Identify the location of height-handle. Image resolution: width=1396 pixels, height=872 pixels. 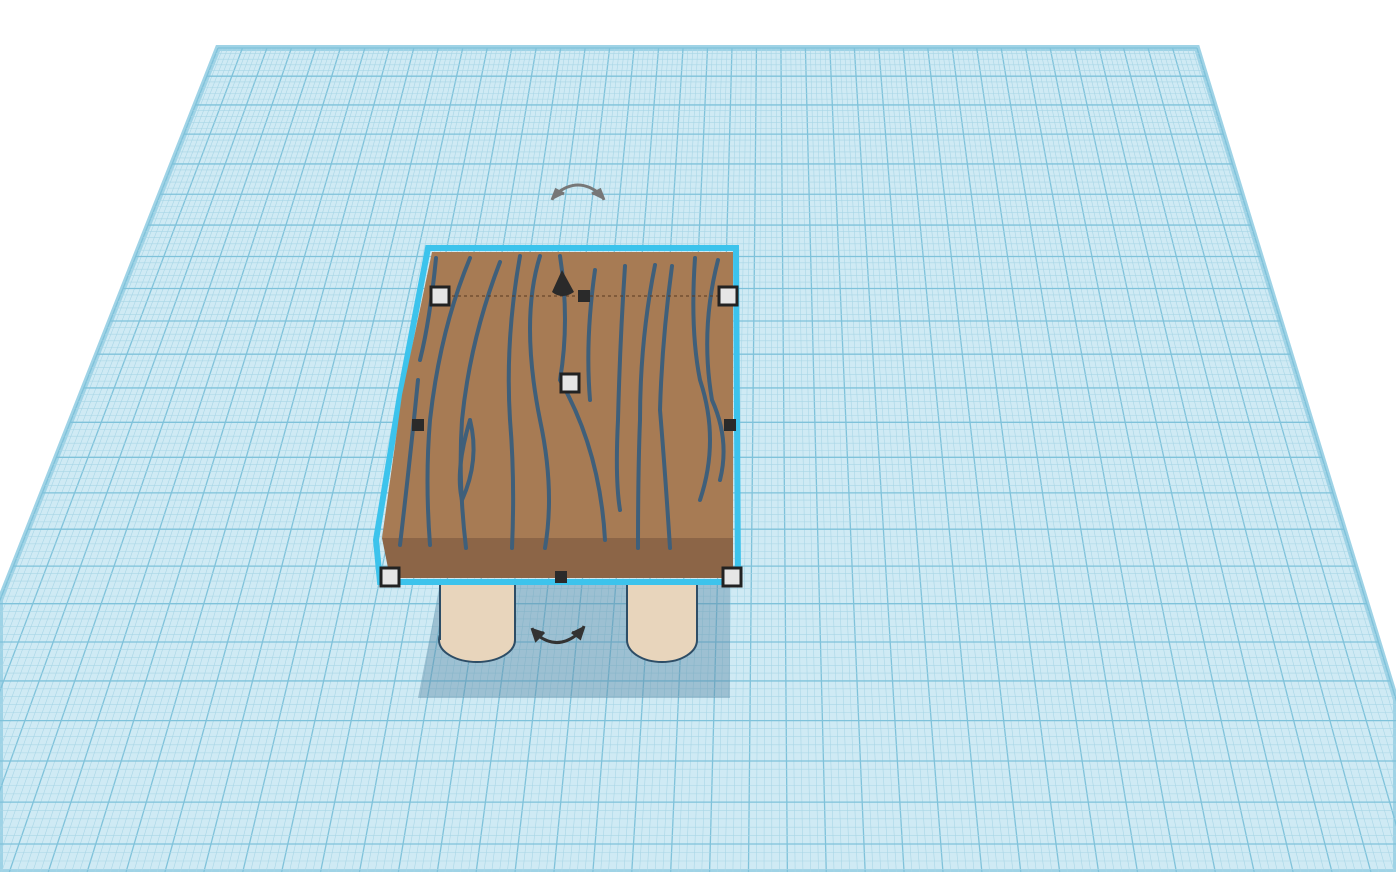
(570, 383).